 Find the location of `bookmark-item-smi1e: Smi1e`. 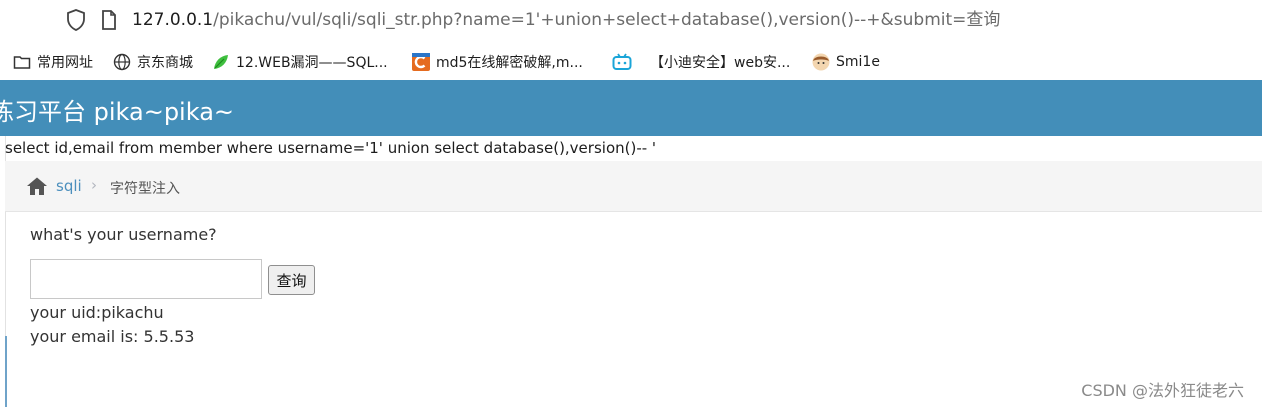

bookmark-item-smi1e: Smi1e is located at coordinates (846, 62).